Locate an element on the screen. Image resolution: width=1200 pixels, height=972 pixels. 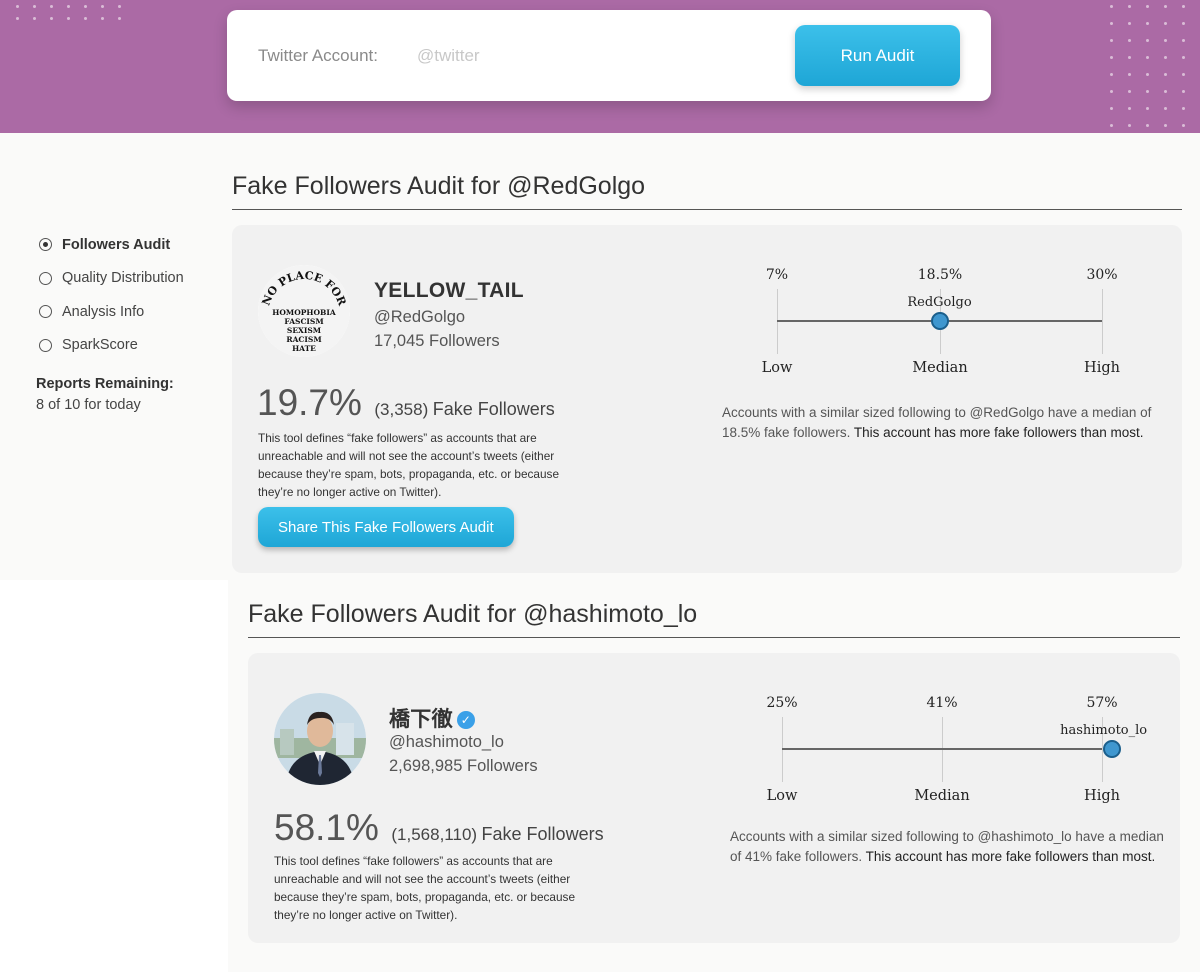
sidebar-item-label: SparkScore is located at coordinates (100, 345).